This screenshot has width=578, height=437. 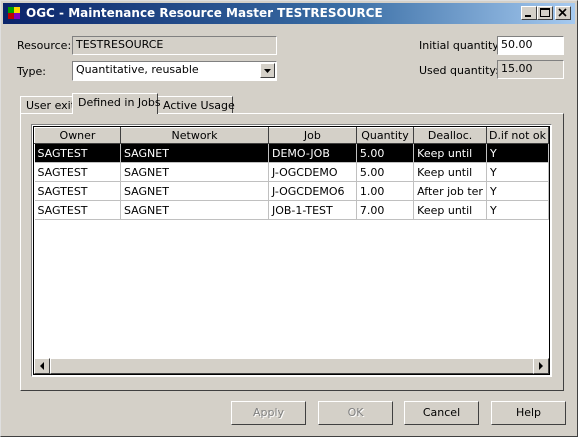 I want to click on app-icon, so click(x=14, y=13).